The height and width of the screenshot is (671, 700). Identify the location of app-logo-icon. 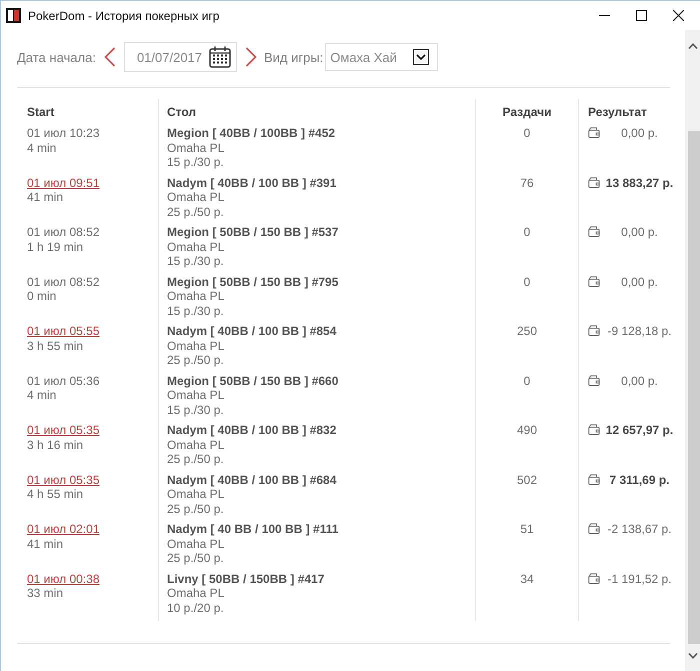
(13, 15).